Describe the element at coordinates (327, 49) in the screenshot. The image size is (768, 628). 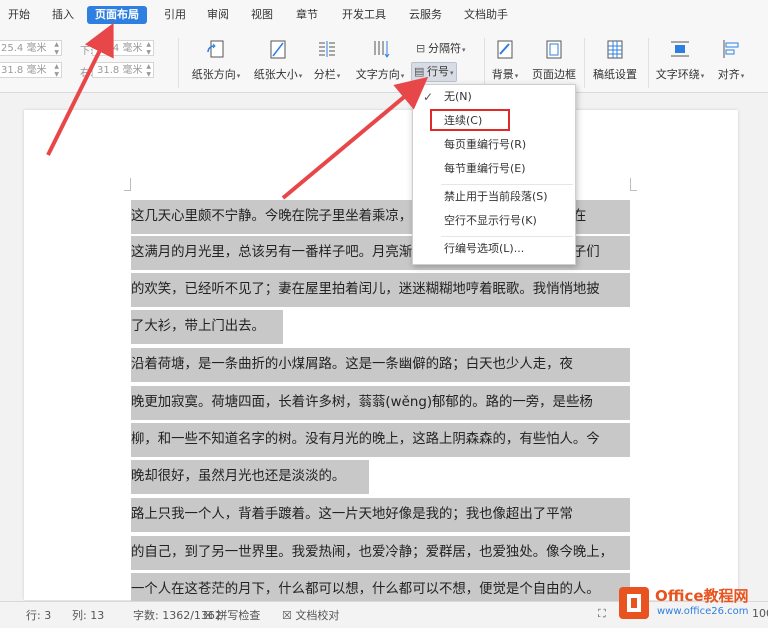
I see `columns-icon` at that location.